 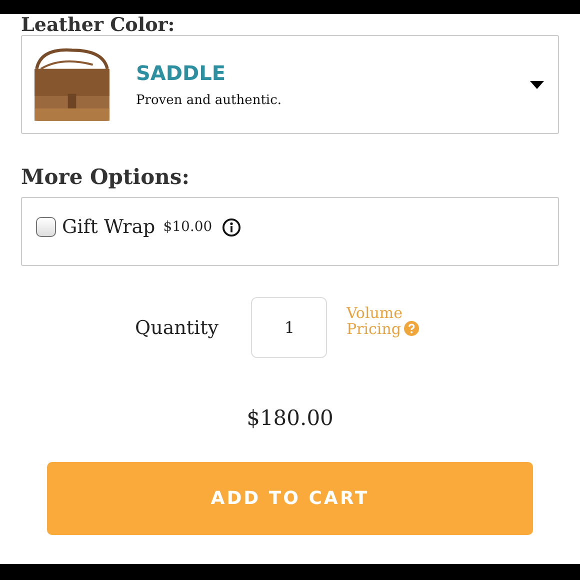 I want to click on option-price: $10.00, so click(x=187, y=227).